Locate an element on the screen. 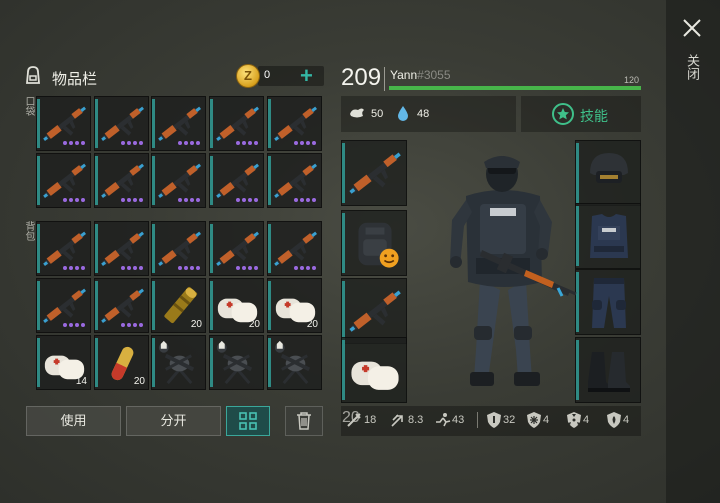 Image resolution: width=720 pixels, height=503 pixels. stats-divider is located at coordinates (477, 420).